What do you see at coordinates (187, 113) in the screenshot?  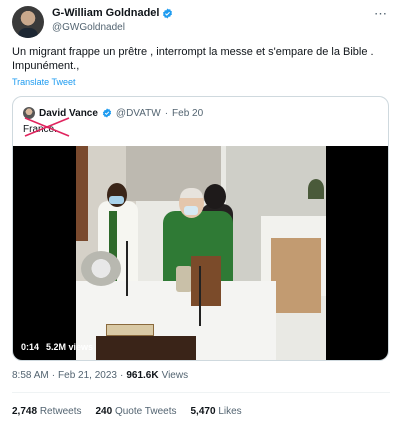 I see `quoted-date: Feb 20` at bounding box center [187, 113].